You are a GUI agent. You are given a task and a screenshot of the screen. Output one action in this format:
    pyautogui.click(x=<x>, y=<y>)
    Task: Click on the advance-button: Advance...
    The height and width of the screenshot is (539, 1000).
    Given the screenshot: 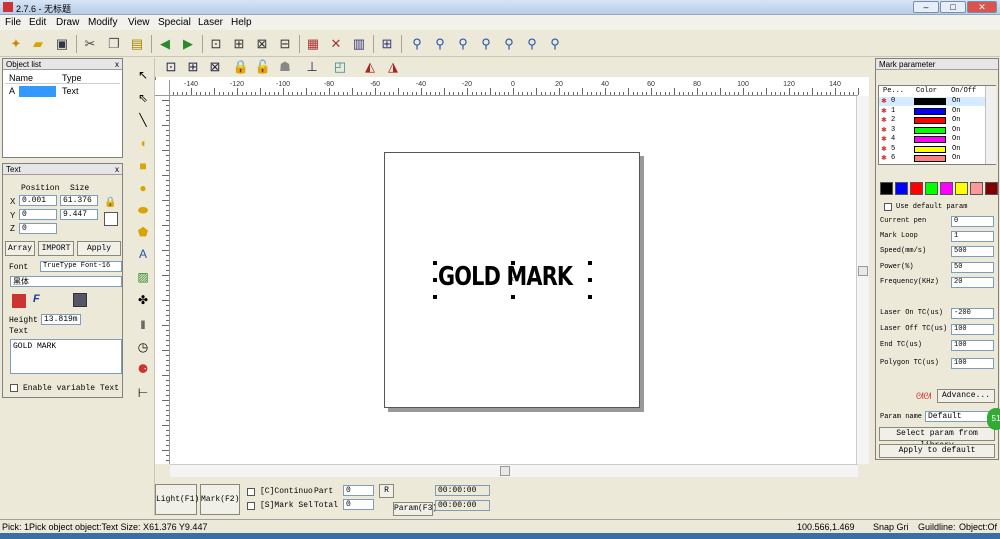 What is the action you would take?
    pyautogui.click(x=966, y=396)
    